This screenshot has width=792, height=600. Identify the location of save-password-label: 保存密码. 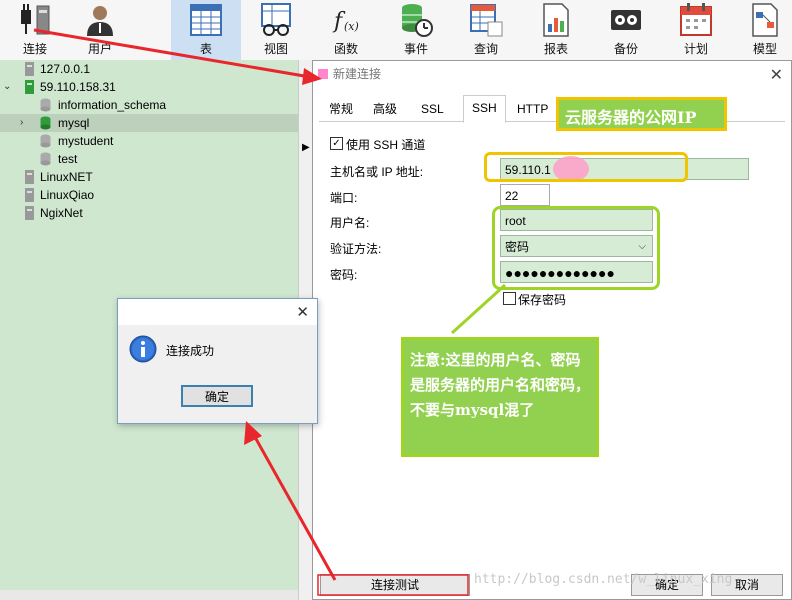
(542, 300).